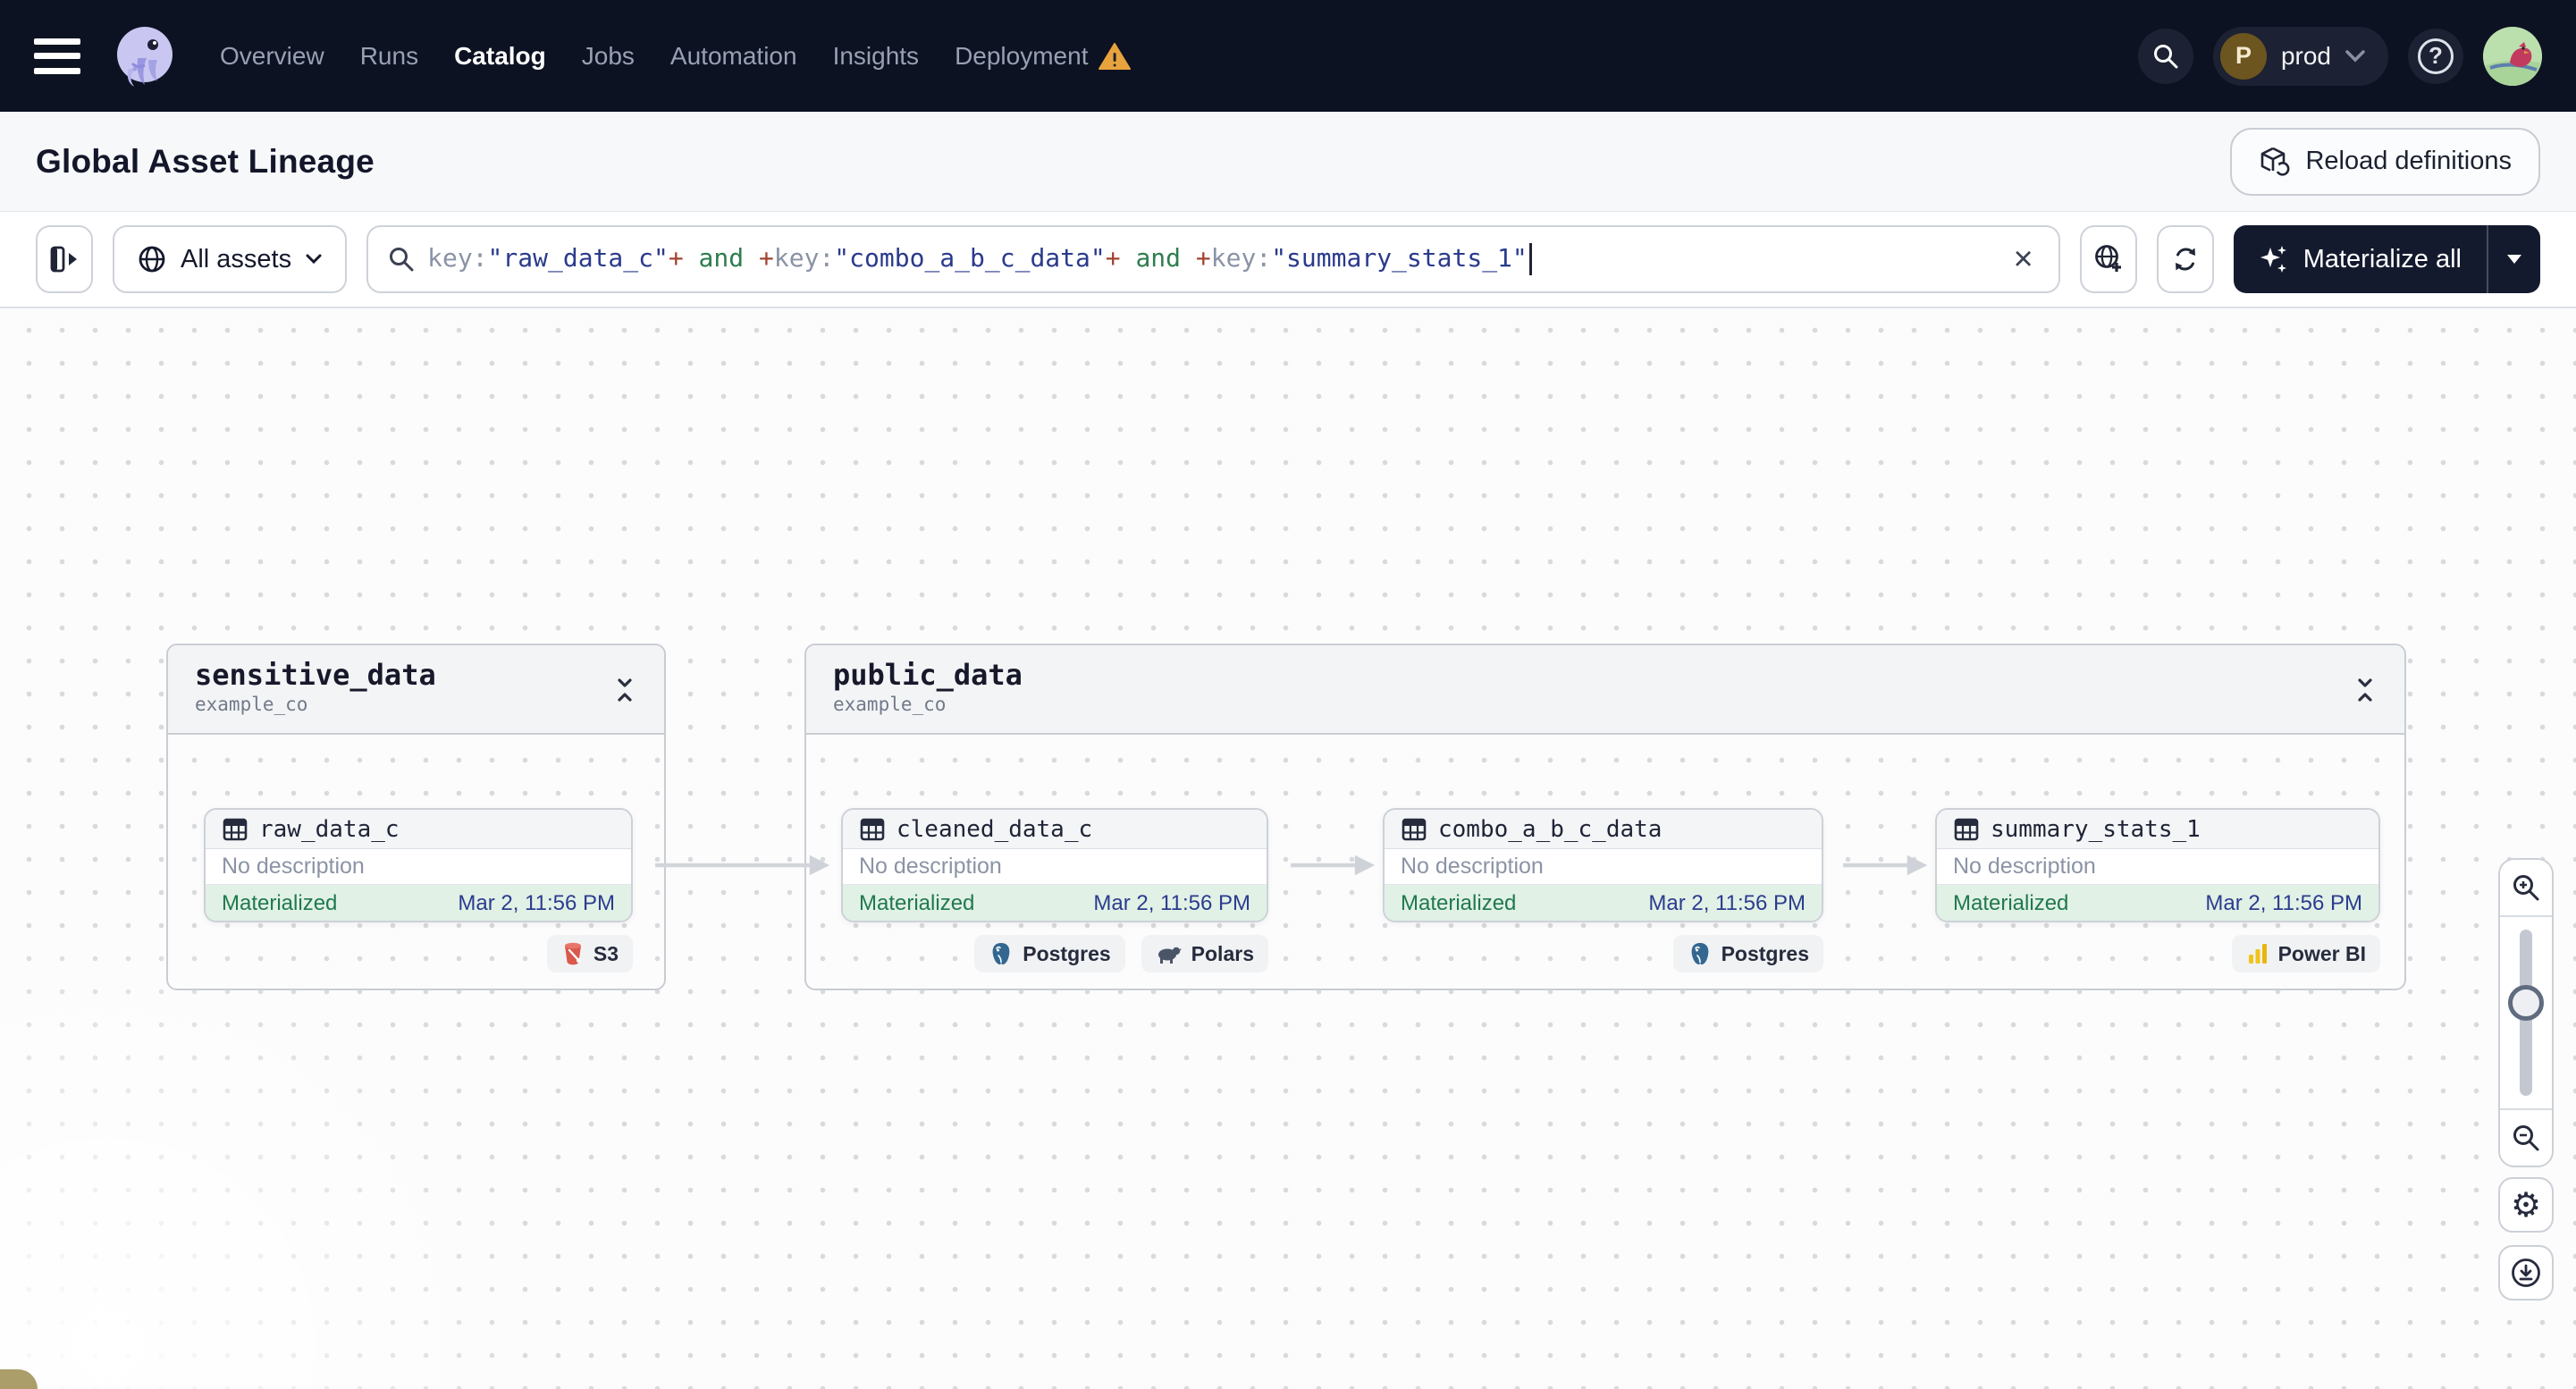  What do you see at coordinates (57, 56) in the screenshot?
I see `menu-icon` at bounding box center [57, 56].